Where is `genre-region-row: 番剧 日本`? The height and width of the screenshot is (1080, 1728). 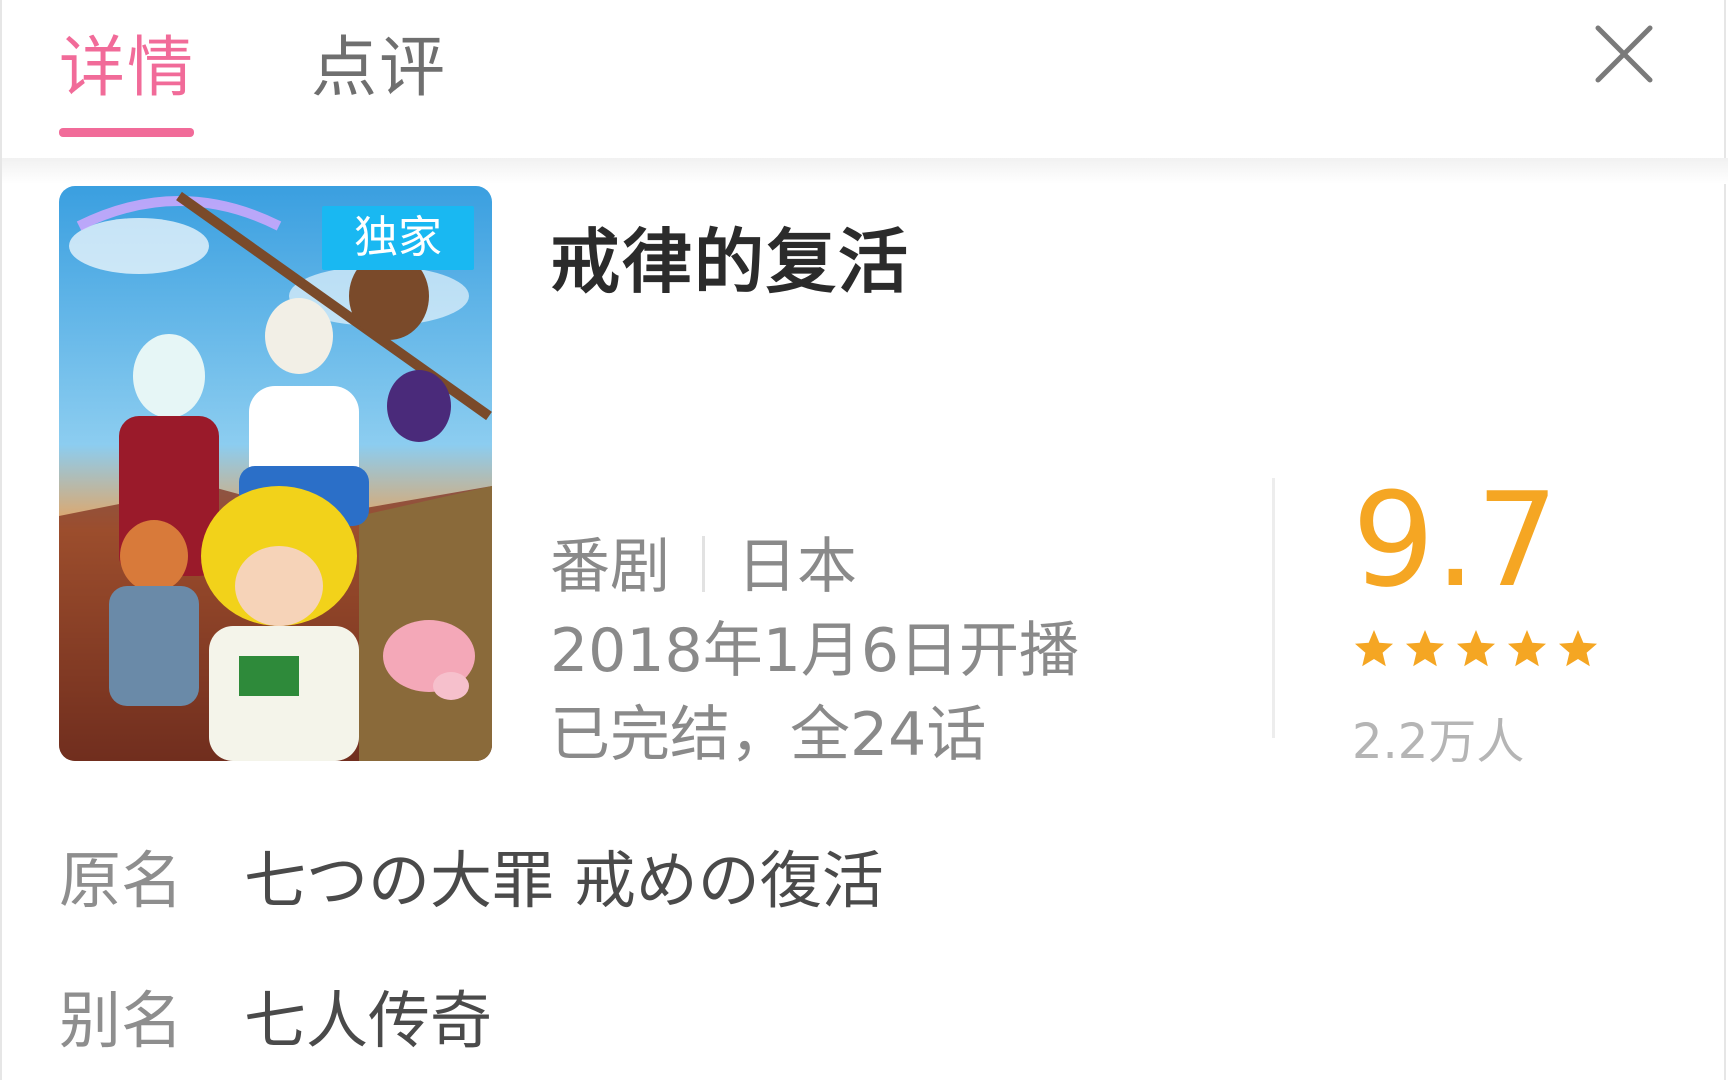 genre-region-row: 番剧 日本 is located at coordinates (703, 561).